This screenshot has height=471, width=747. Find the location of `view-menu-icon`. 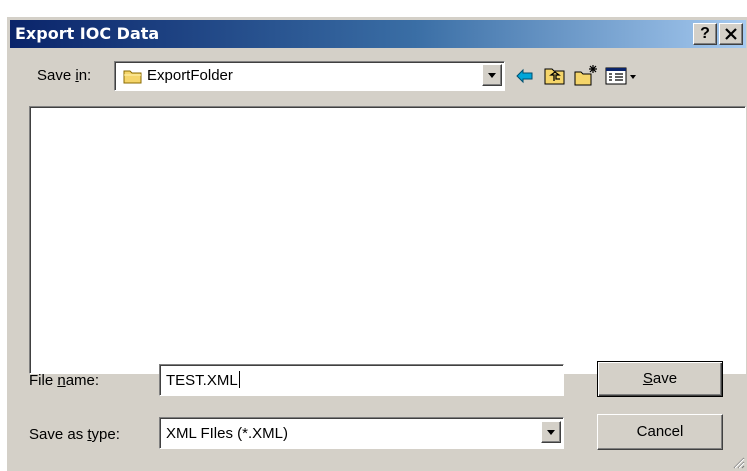

view-menu-icon is located at coordinates (620, 76).